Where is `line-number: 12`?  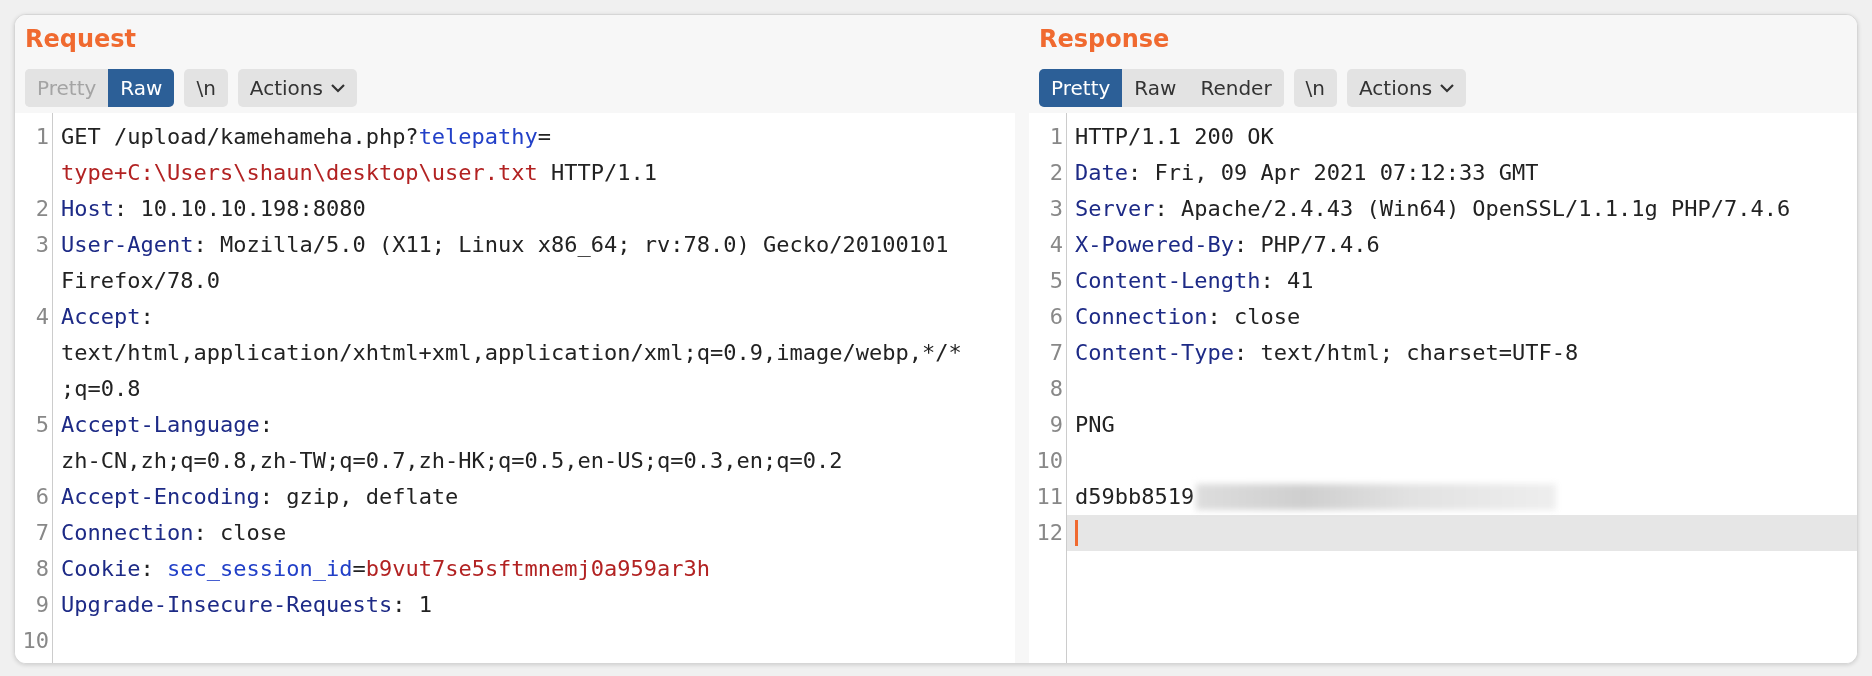 line-number: 12 is located at coordinates (1049, 533).